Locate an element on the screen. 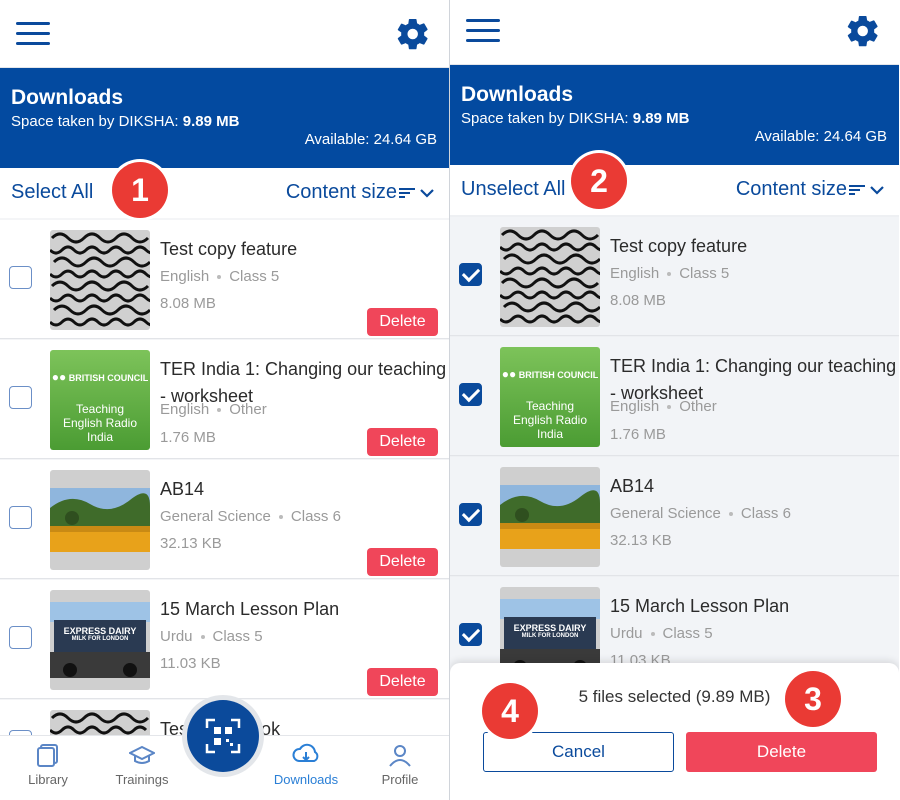 This screenshot has height=800, width=900. step-marker-1: 1 is located at coordinates (140, 190).